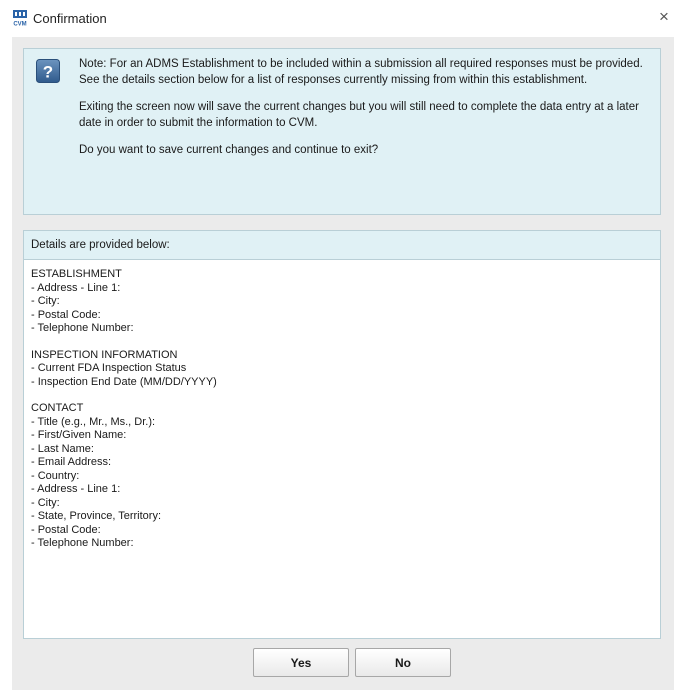 The width and height of the screenshot is (683, 698). Describe the element at coordinates (62, 448) in the screenshot. I see `missing-field: - Last Name:` at that location.